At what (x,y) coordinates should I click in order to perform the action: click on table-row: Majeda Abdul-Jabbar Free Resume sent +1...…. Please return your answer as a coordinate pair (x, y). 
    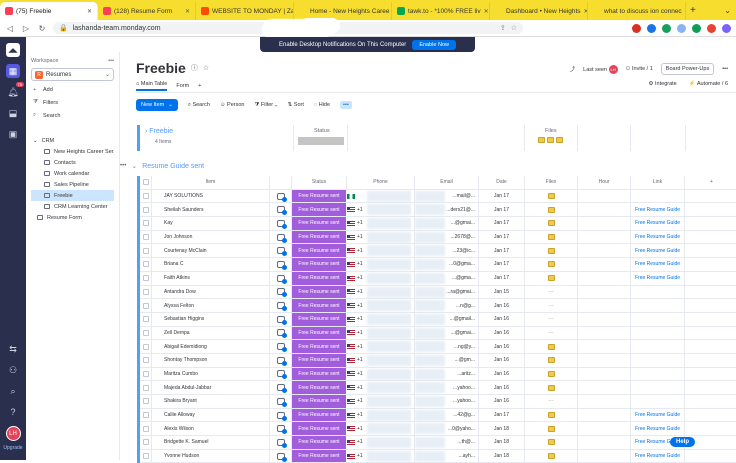
    Looking at the image, I should click on (438, 388).